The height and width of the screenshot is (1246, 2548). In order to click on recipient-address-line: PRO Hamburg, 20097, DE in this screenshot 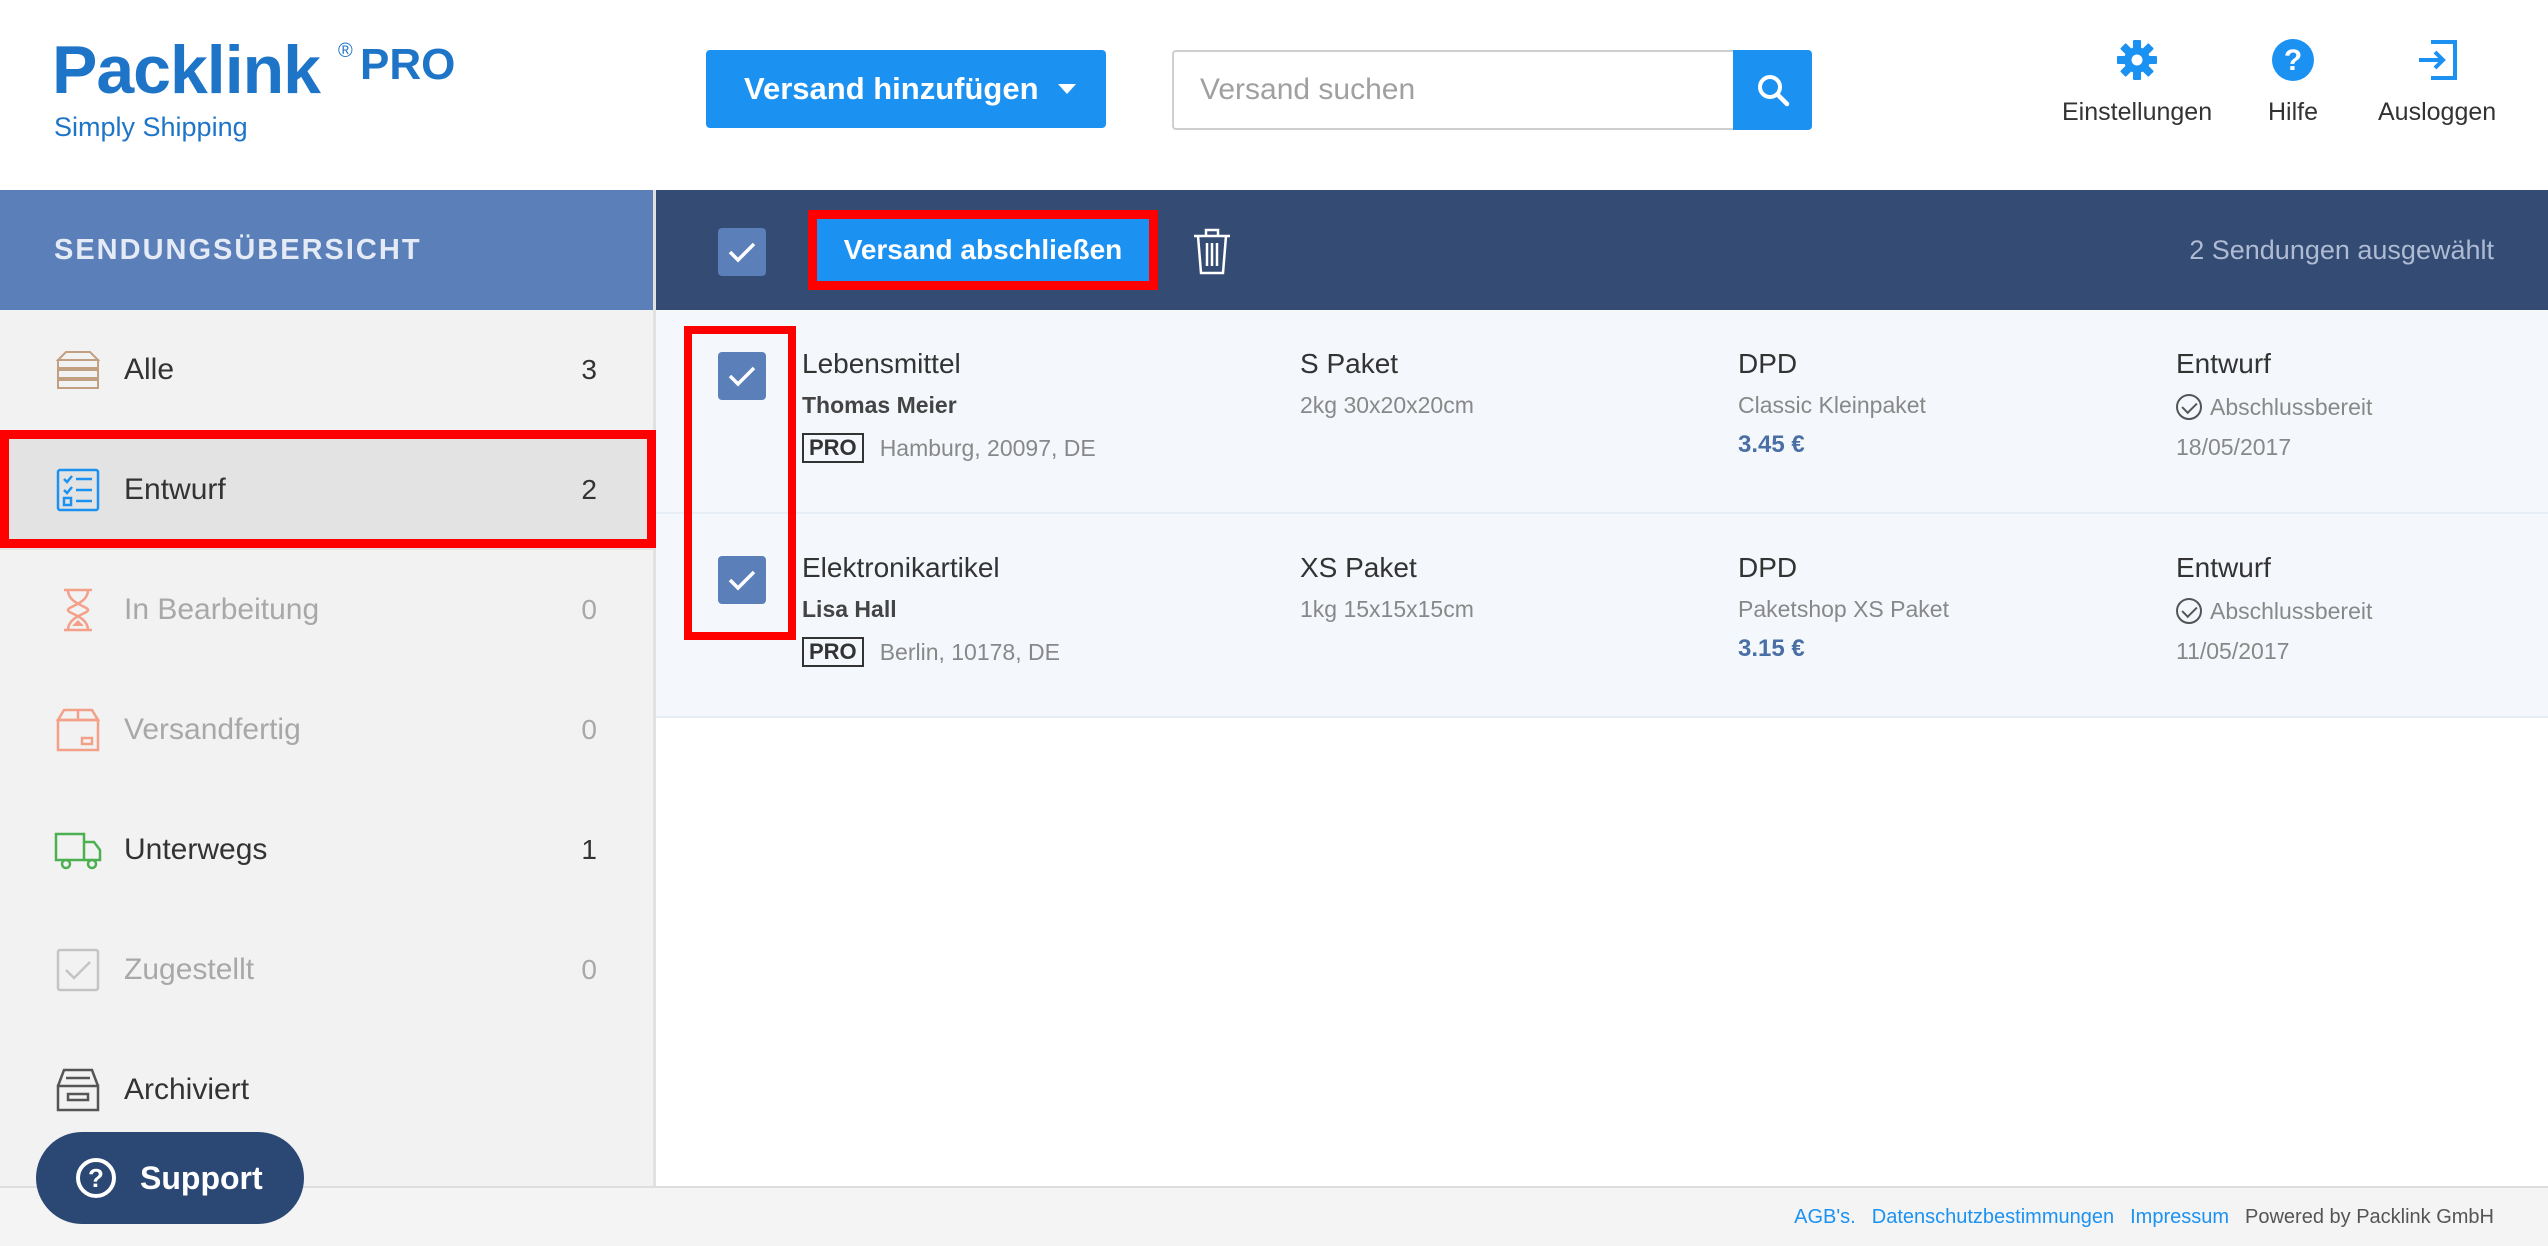, I will do `click(949, 448)`.